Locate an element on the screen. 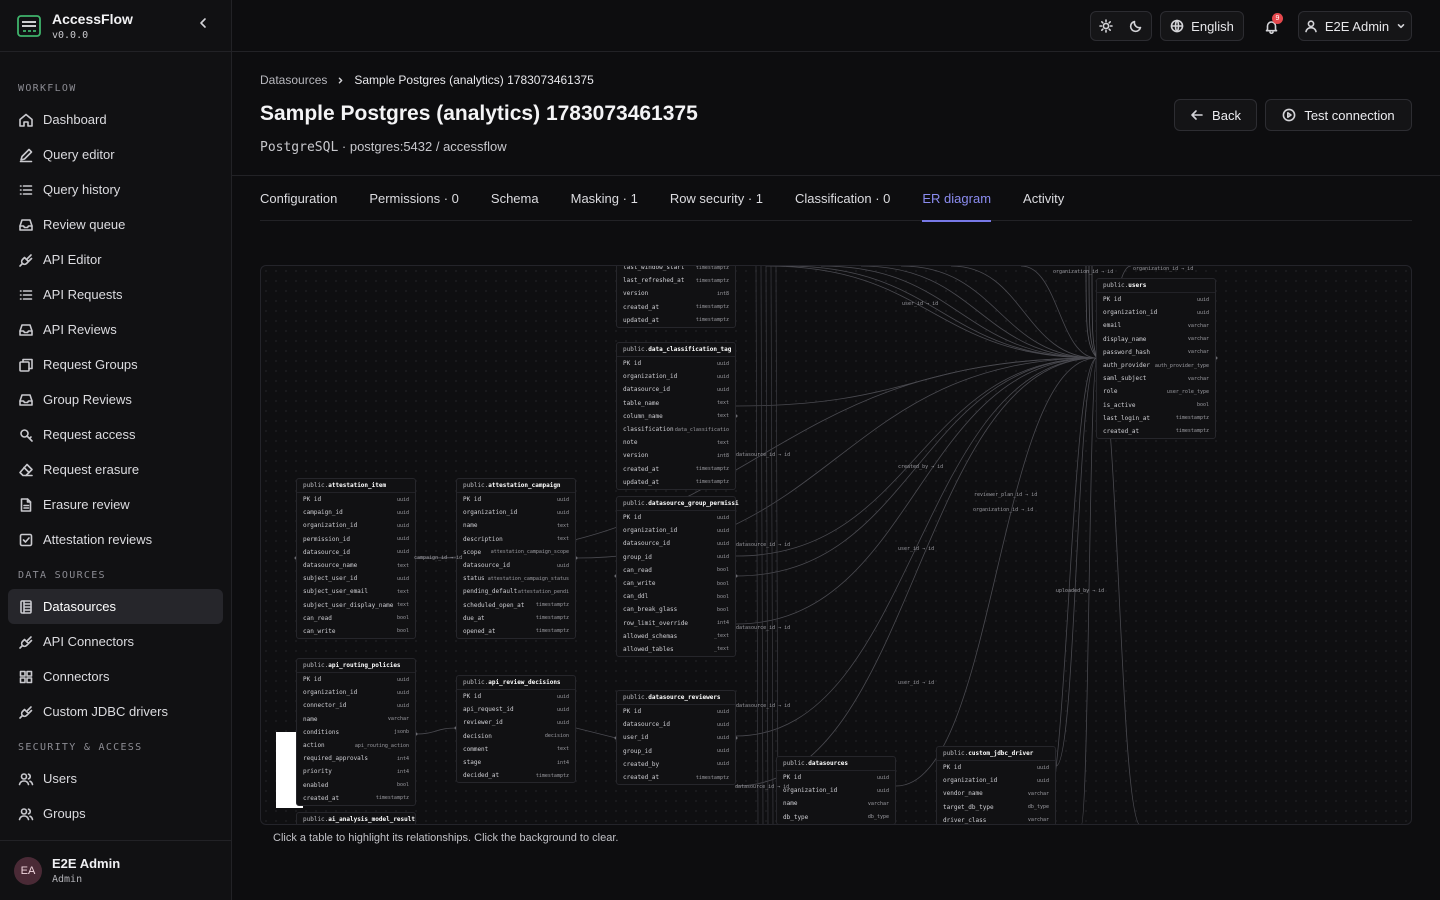  er-column-name: opened_at is located at coordinates (479, 631).